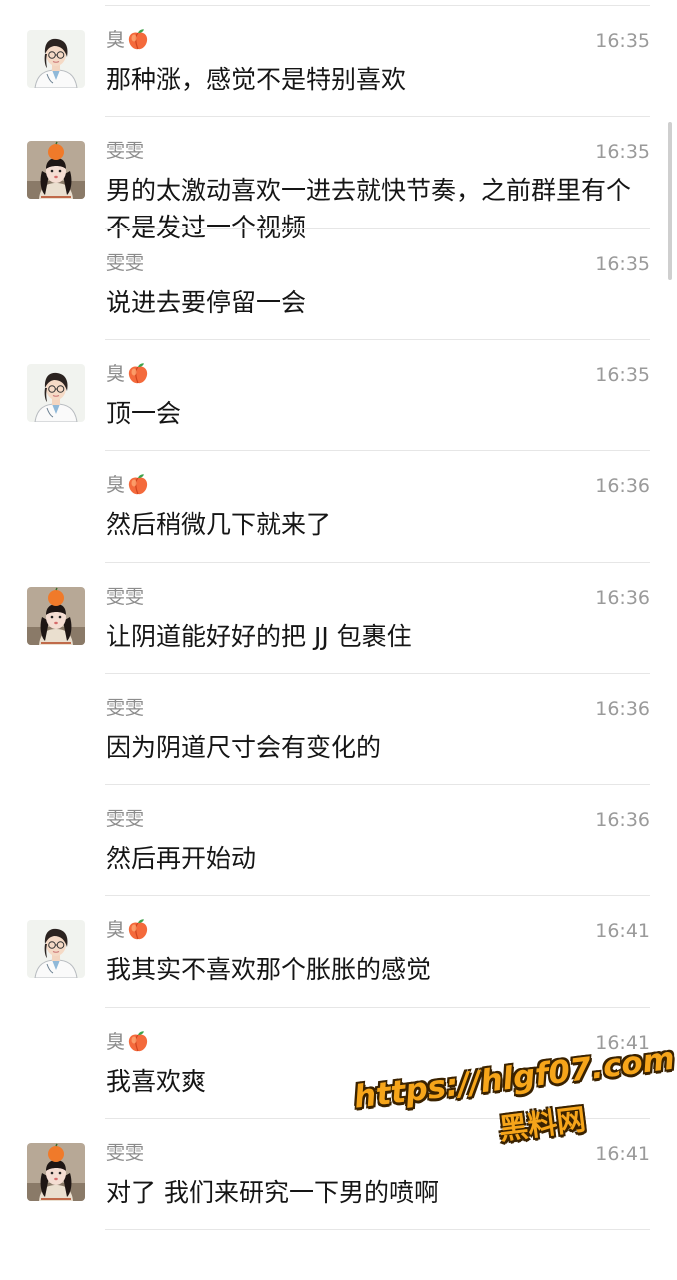  What do you see at coordinates (670, 201) in the screenshot?
I see `scrollbar` at bounding box center [670, 201].